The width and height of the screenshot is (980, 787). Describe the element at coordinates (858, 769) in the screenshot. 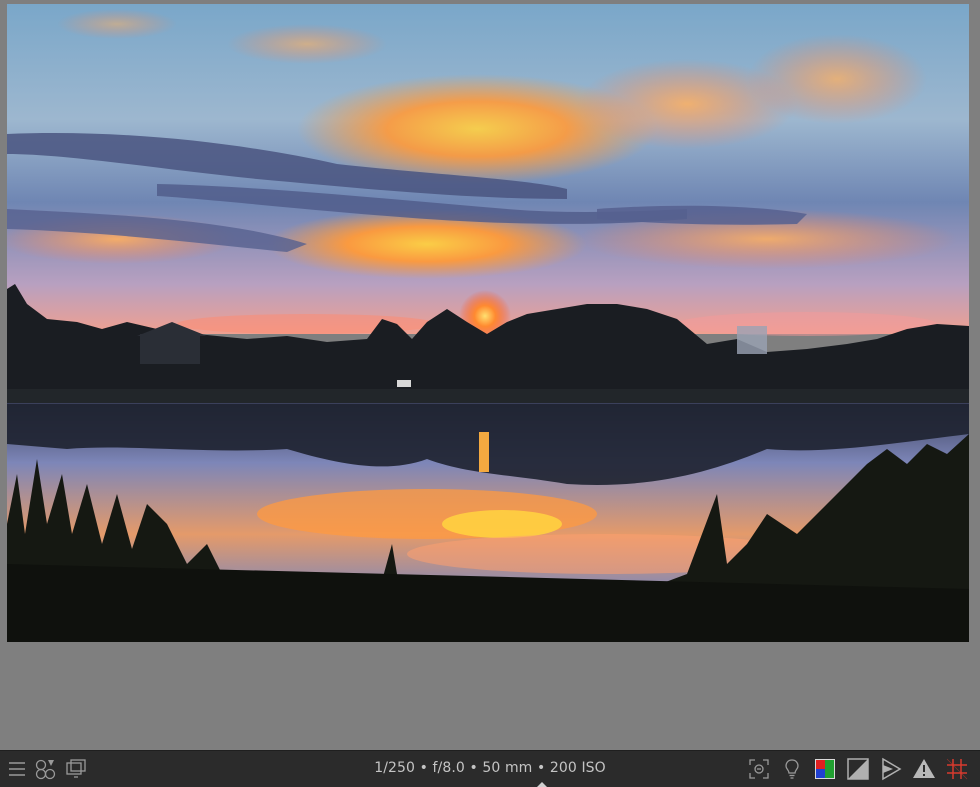

I see `softproof-icon` at that location.